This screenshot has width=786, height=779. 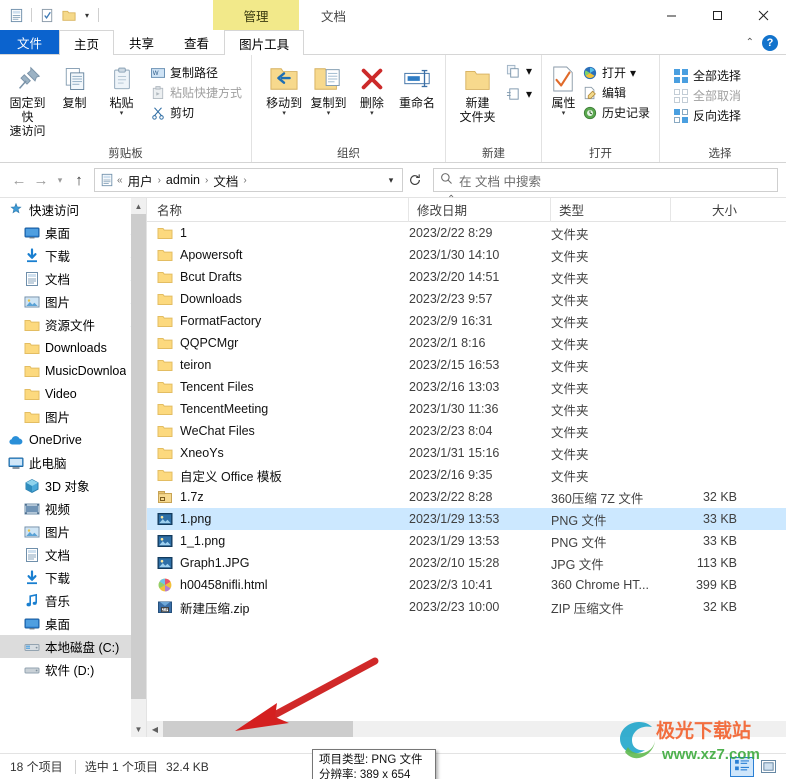 I want to click on select-none-button: 全部取消, so click(x=707, y=95).